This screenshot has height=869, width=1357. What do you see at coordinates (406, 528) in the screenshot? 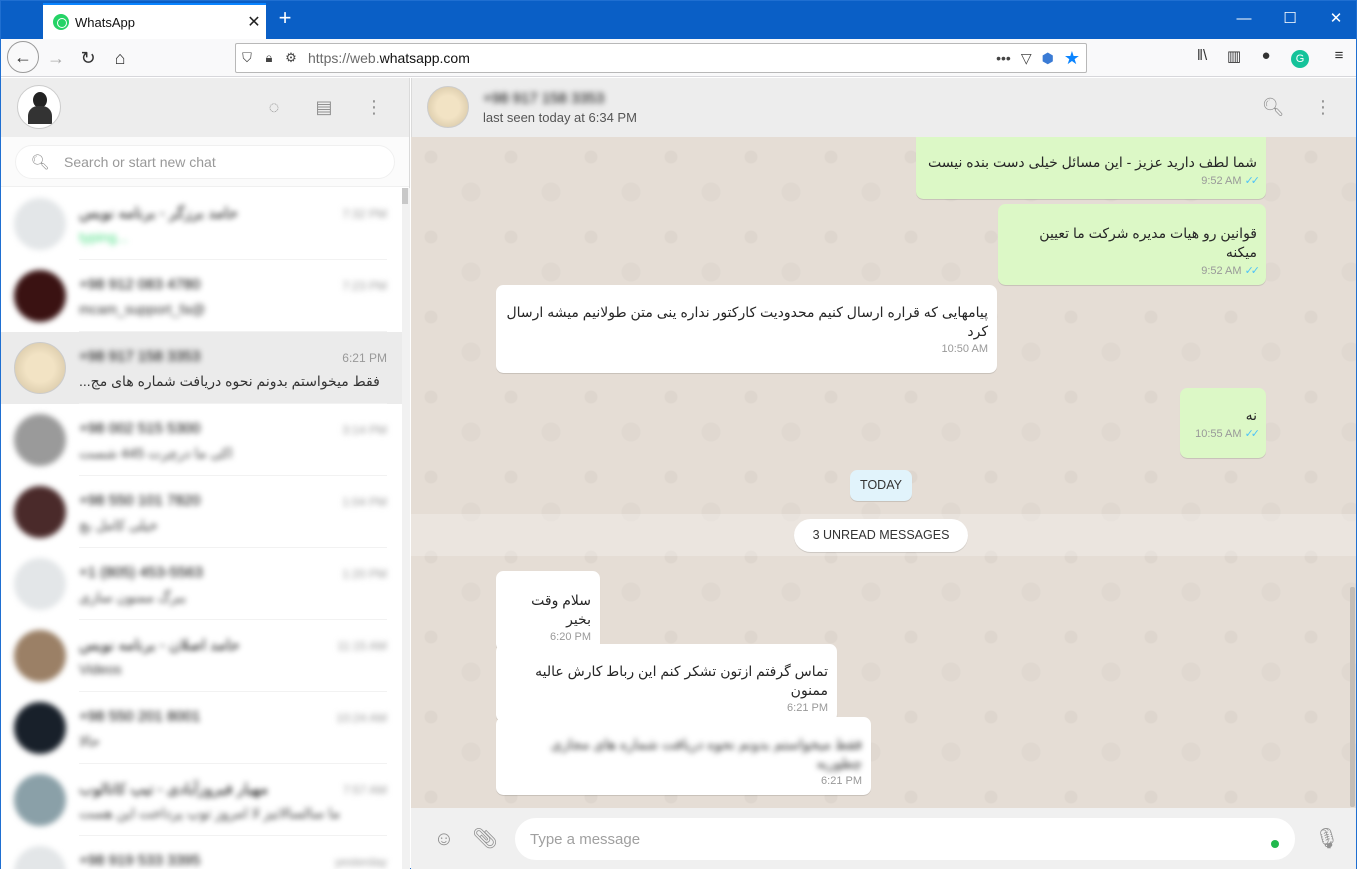
I see `sidebar-scrollbar` at bounding box center [406, 528].